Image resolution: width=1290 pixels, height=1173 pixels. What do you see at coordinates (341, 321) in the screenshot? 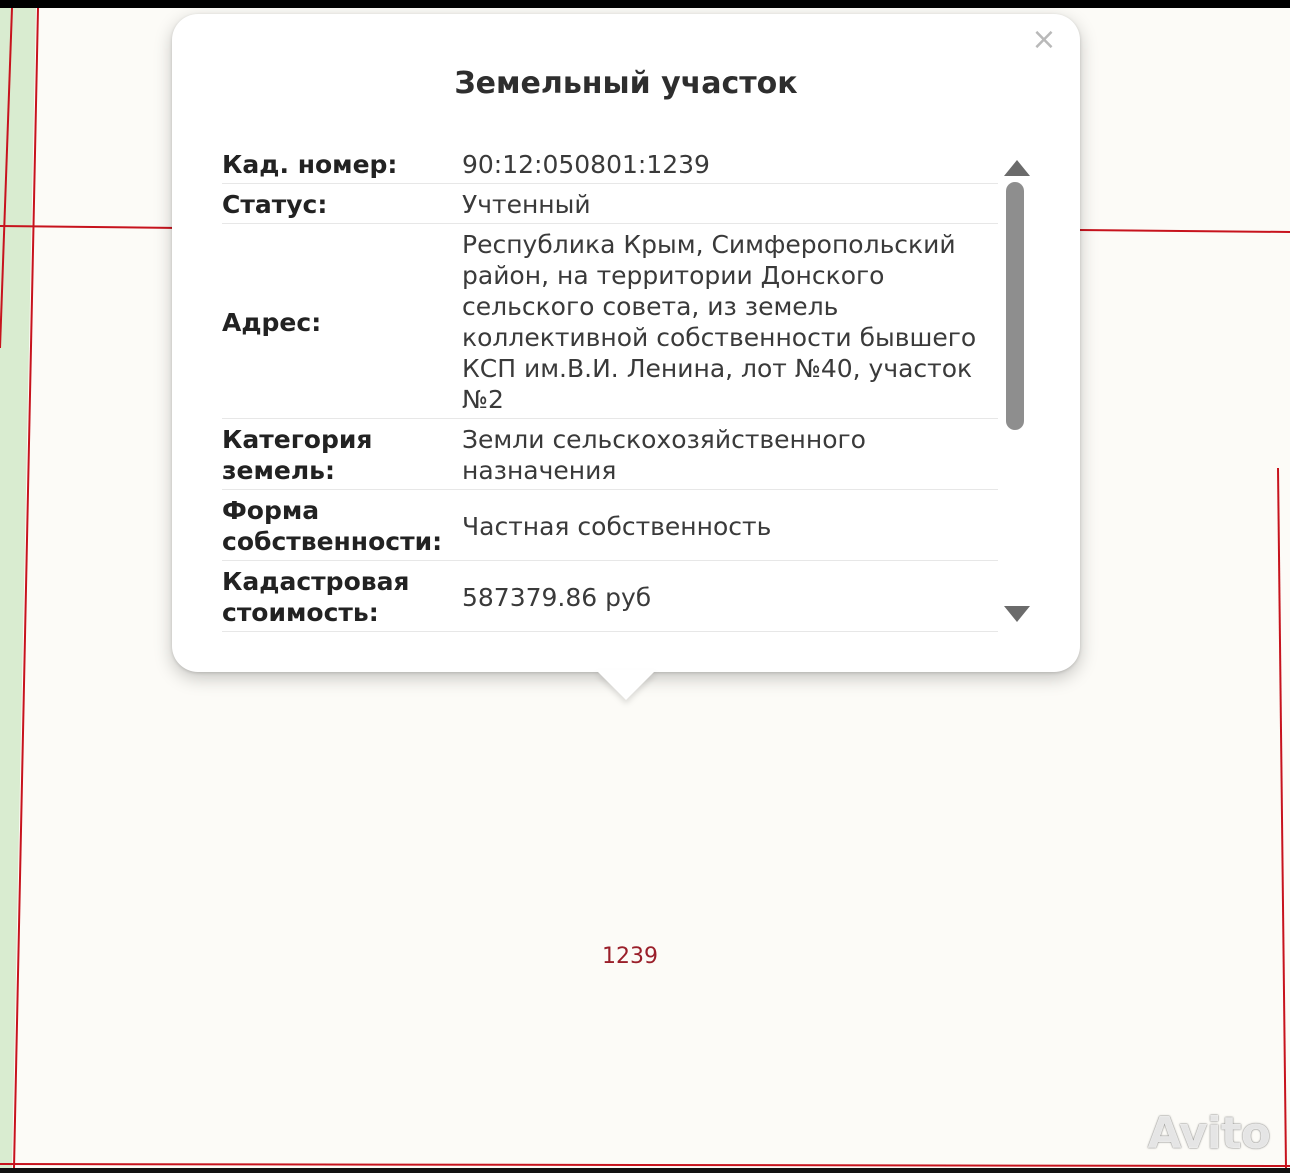
I see `row-label: Адрес:` at bounding box center [341, 321].